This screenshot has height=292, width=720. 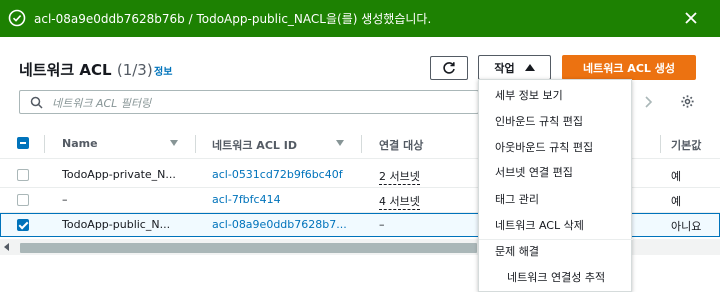 What do you see at coordinates (517, 251) in the screenshot?
I see `menu-group-troubleshooting: 문제 해결` at bounding box center [517, 251].